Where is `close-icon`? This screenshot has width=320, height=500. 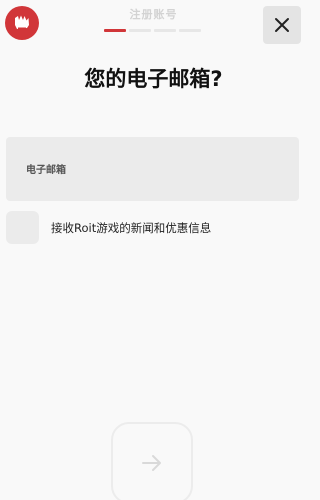
close-icon is located at coordinates (282, 25).